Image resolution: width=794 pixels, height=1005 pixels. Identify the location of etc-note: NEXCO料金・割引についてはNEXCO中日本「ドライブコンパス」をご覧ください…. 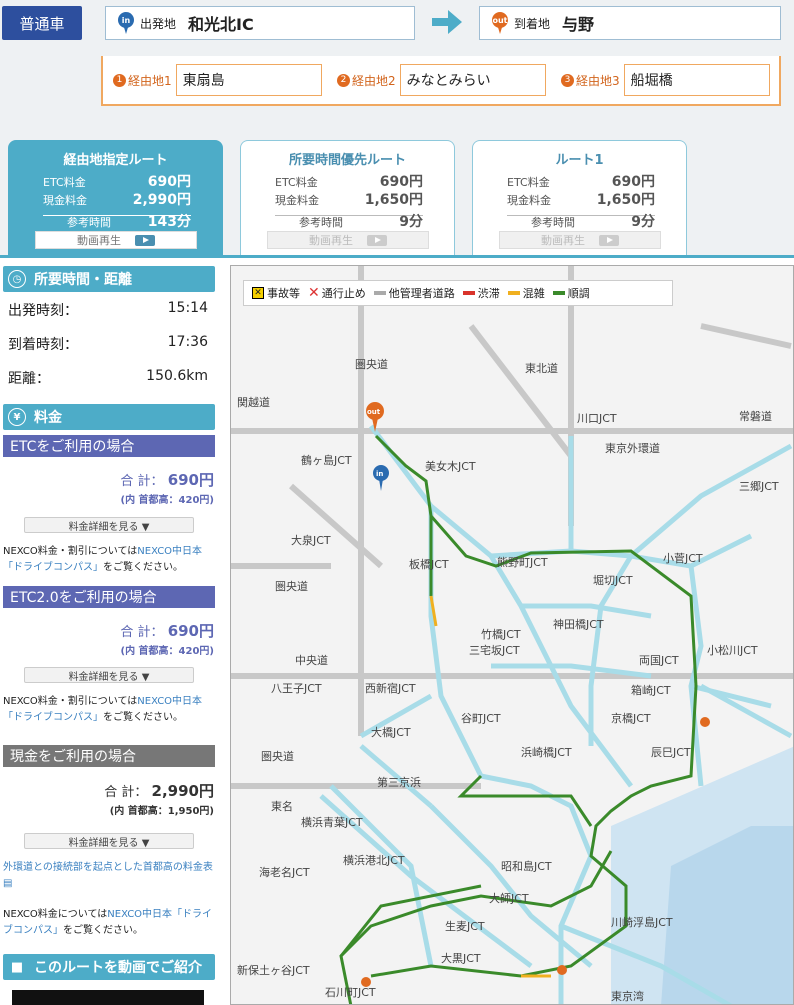
(103, 559).